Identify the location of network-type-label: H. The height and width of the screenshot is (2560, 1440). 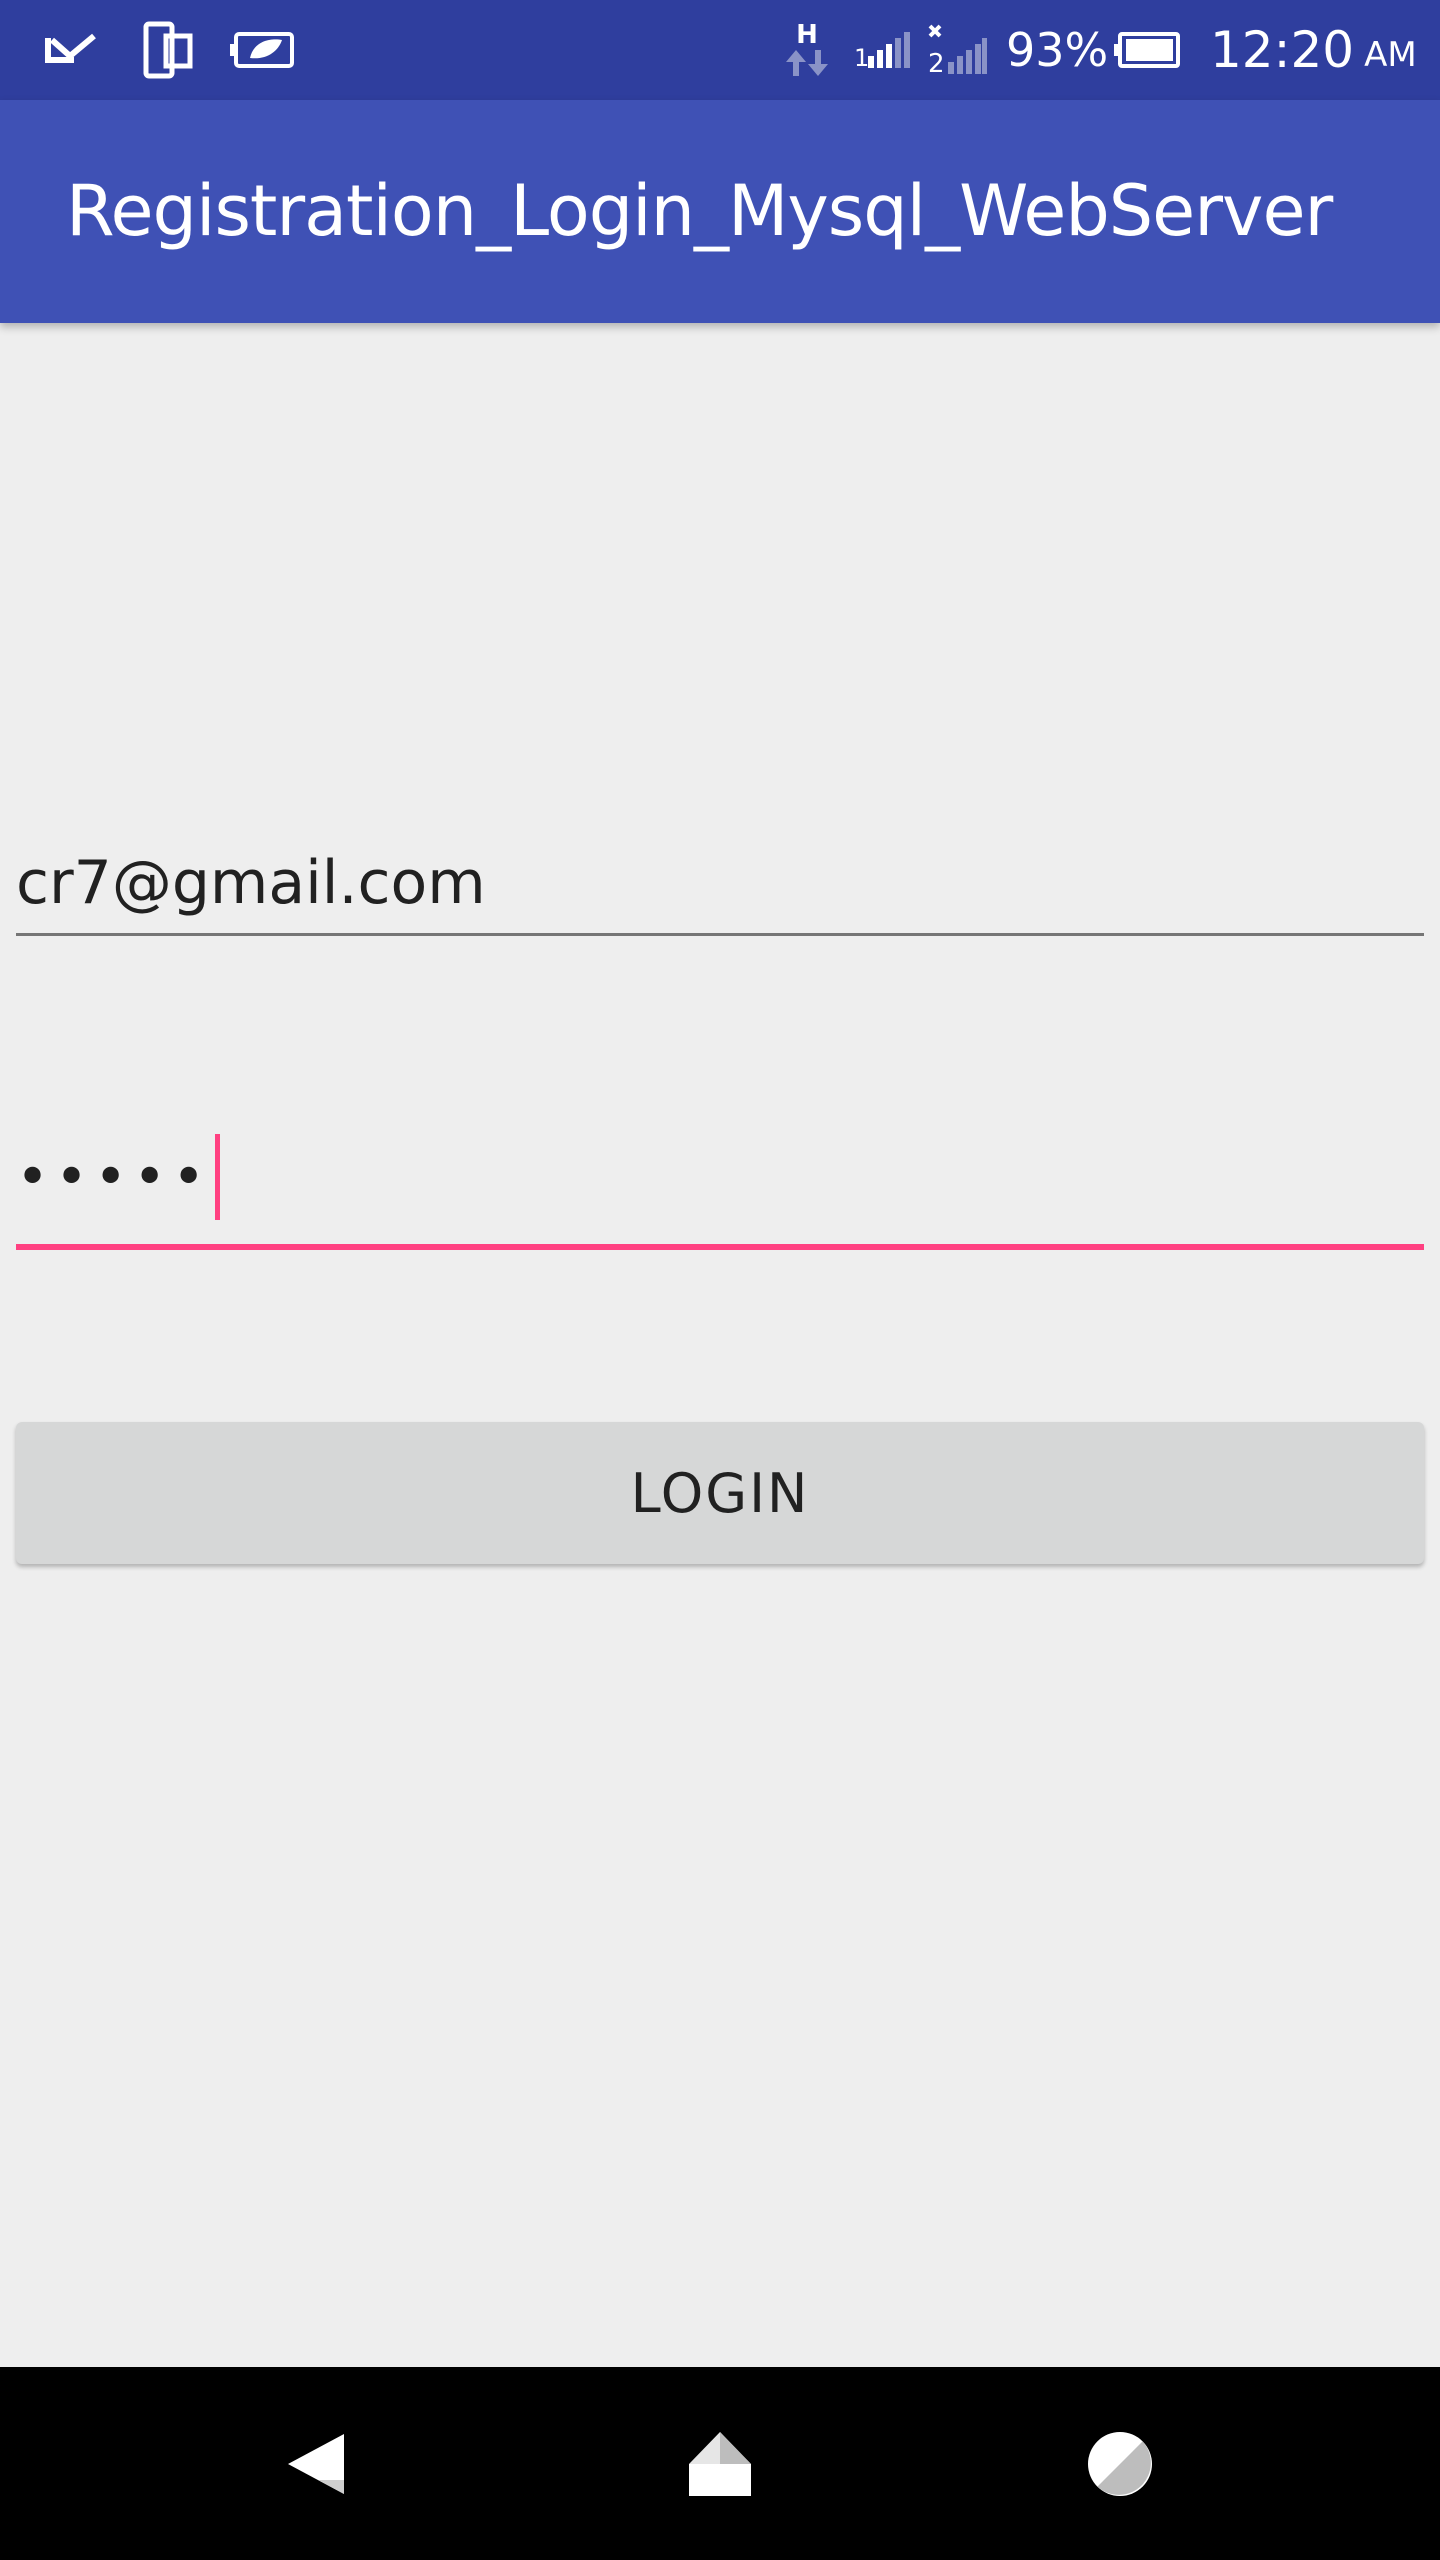
(807, 35).